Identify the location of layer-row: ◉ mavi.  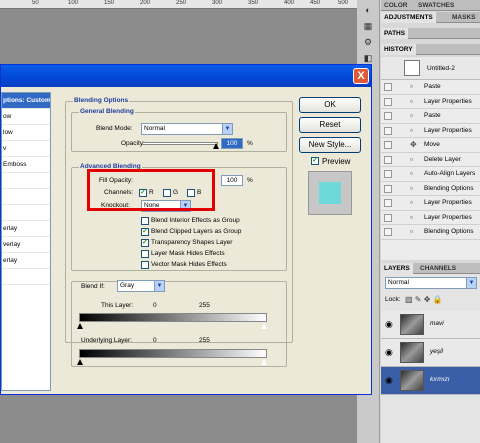
(430, 325).